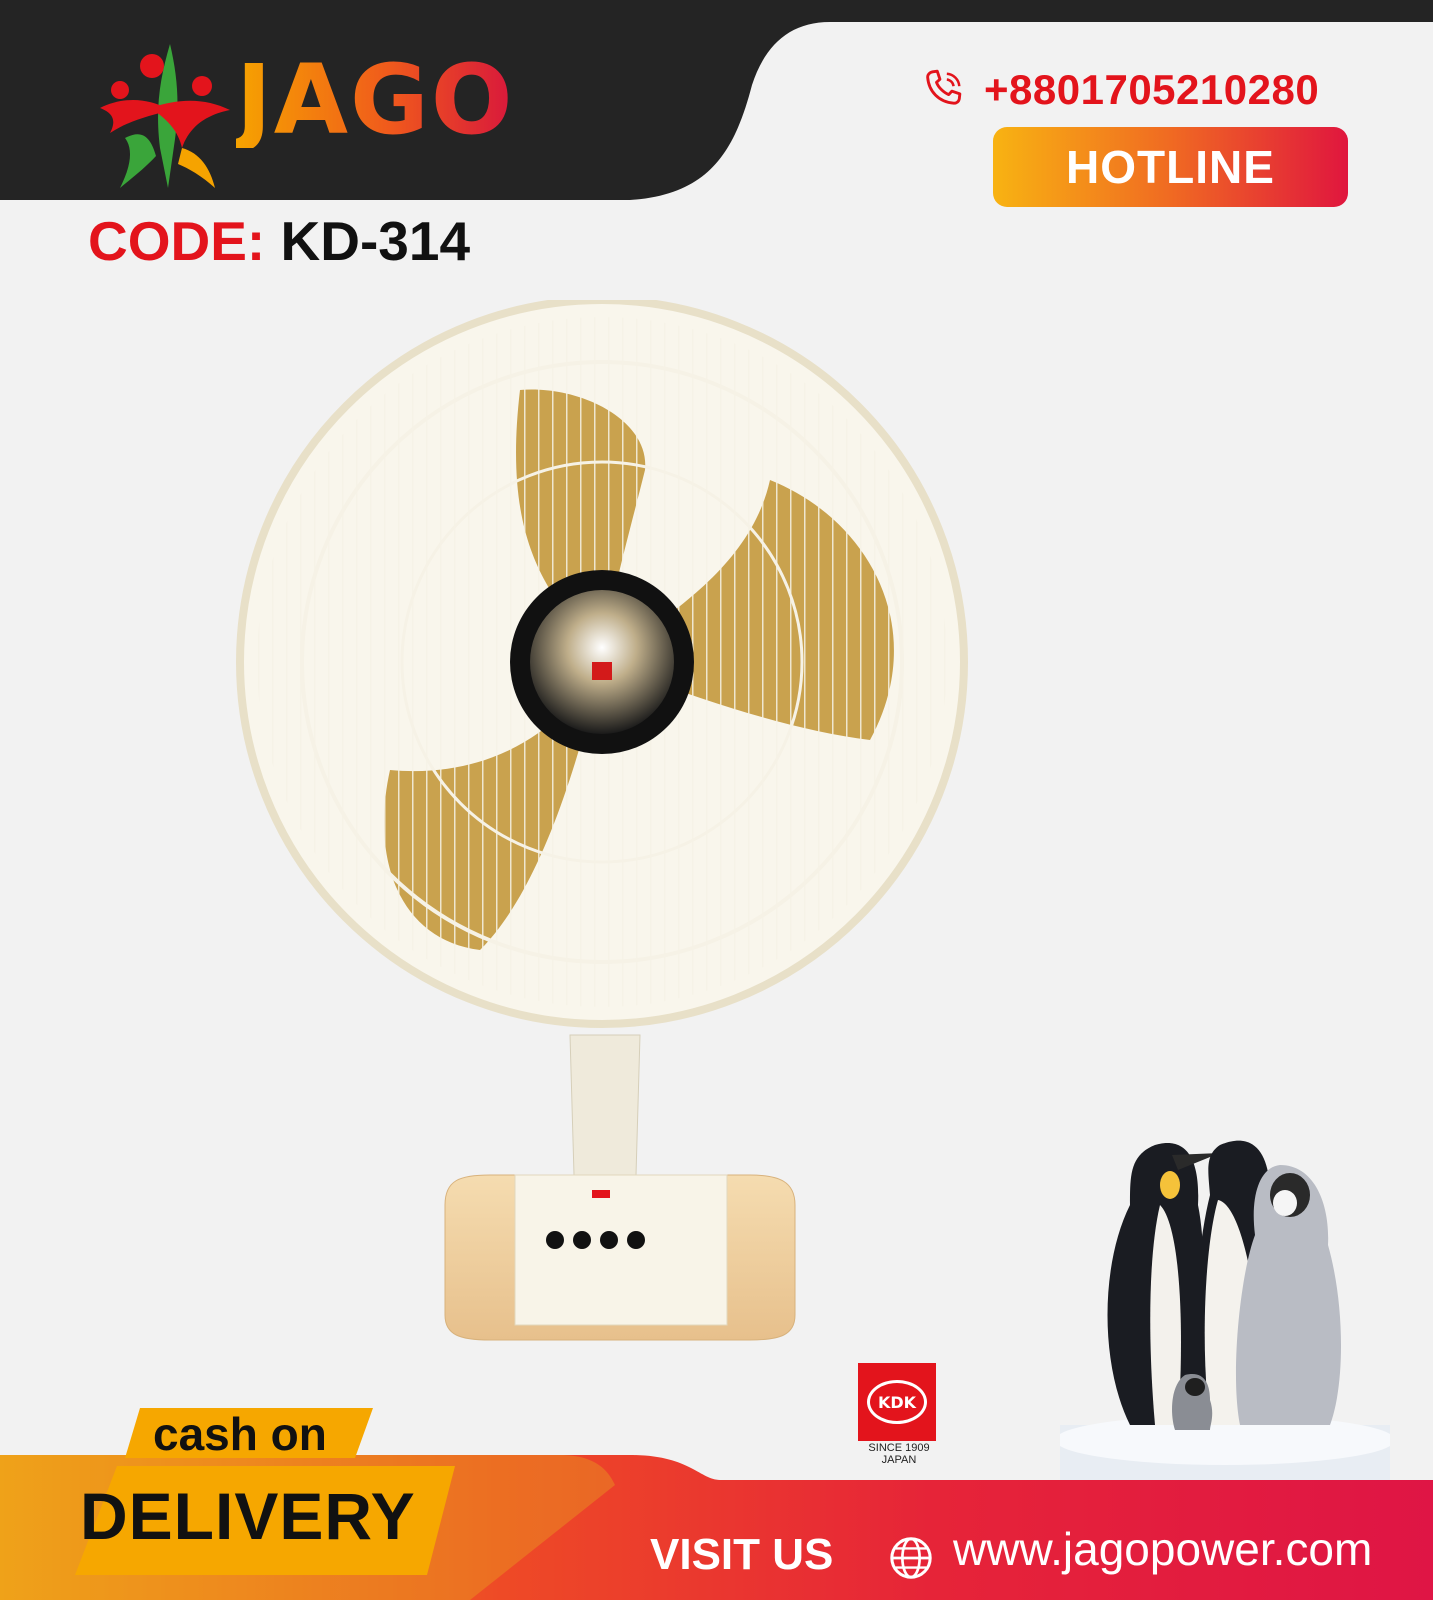 This screenshot has width=1433, height=1600. What do you see at coordinates (165, 116) in the screenshot?
I see `people-figures-icon` at bounding box center [165, 116].